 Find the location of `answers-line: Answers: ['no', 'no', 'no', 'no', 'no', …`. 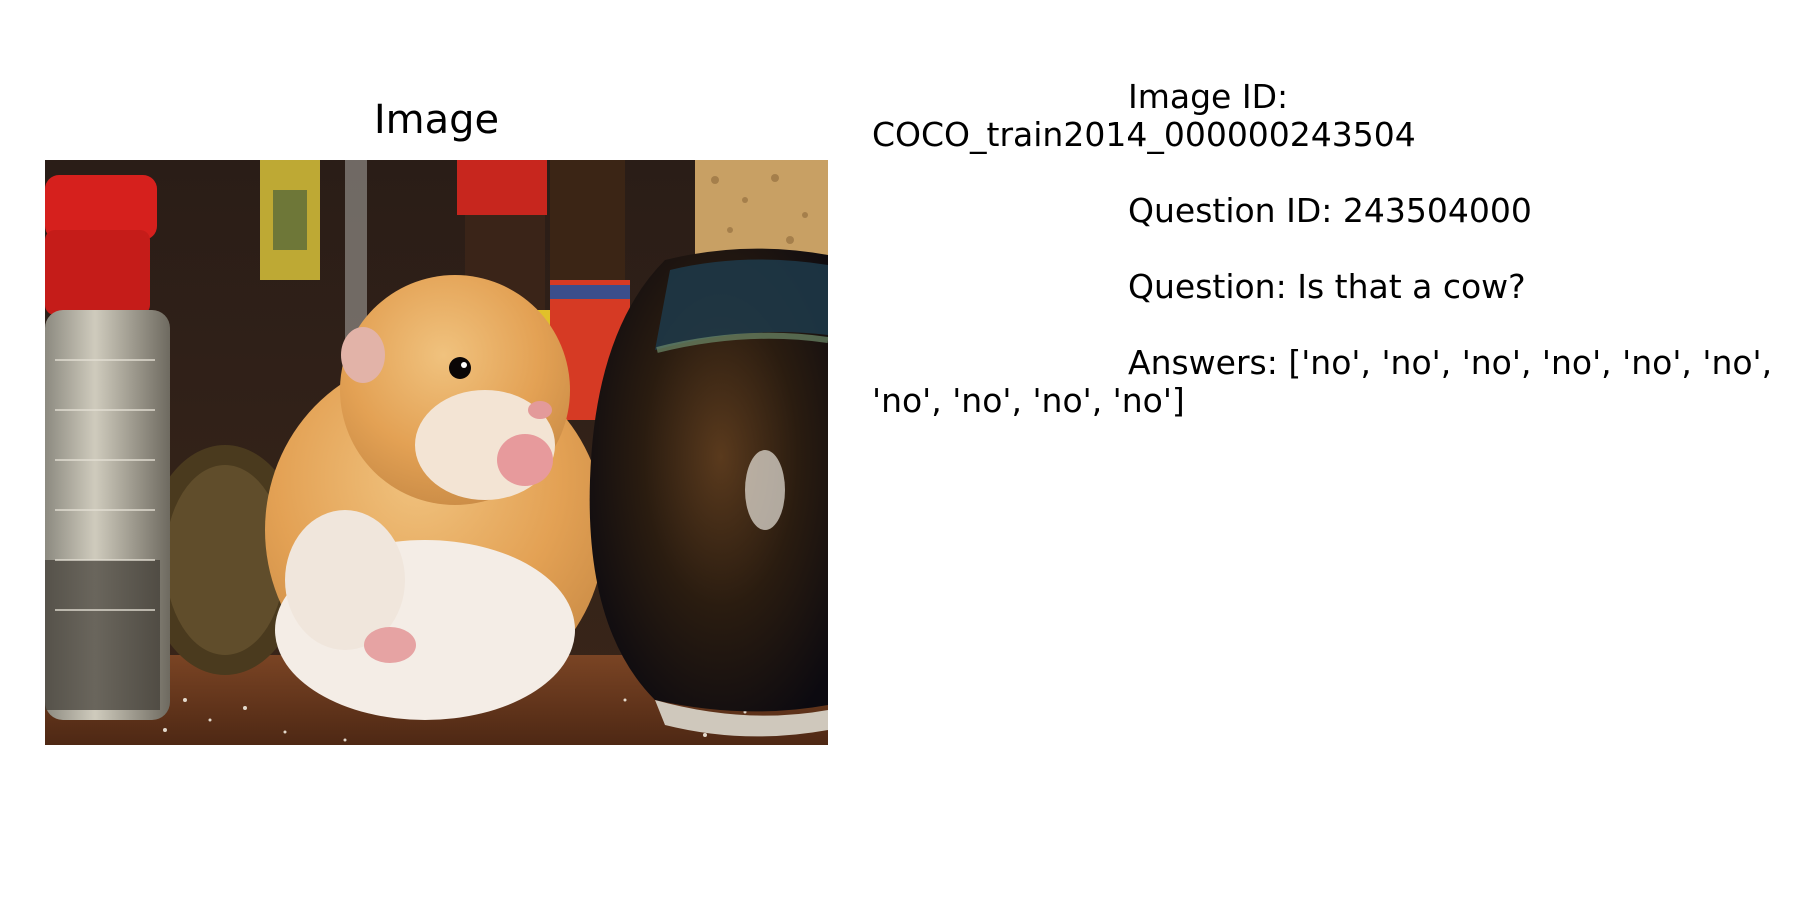

answers-line: Answers: ['no', 'no', 'no', 'no', 'no', … is located at coordinates (1332, 382).